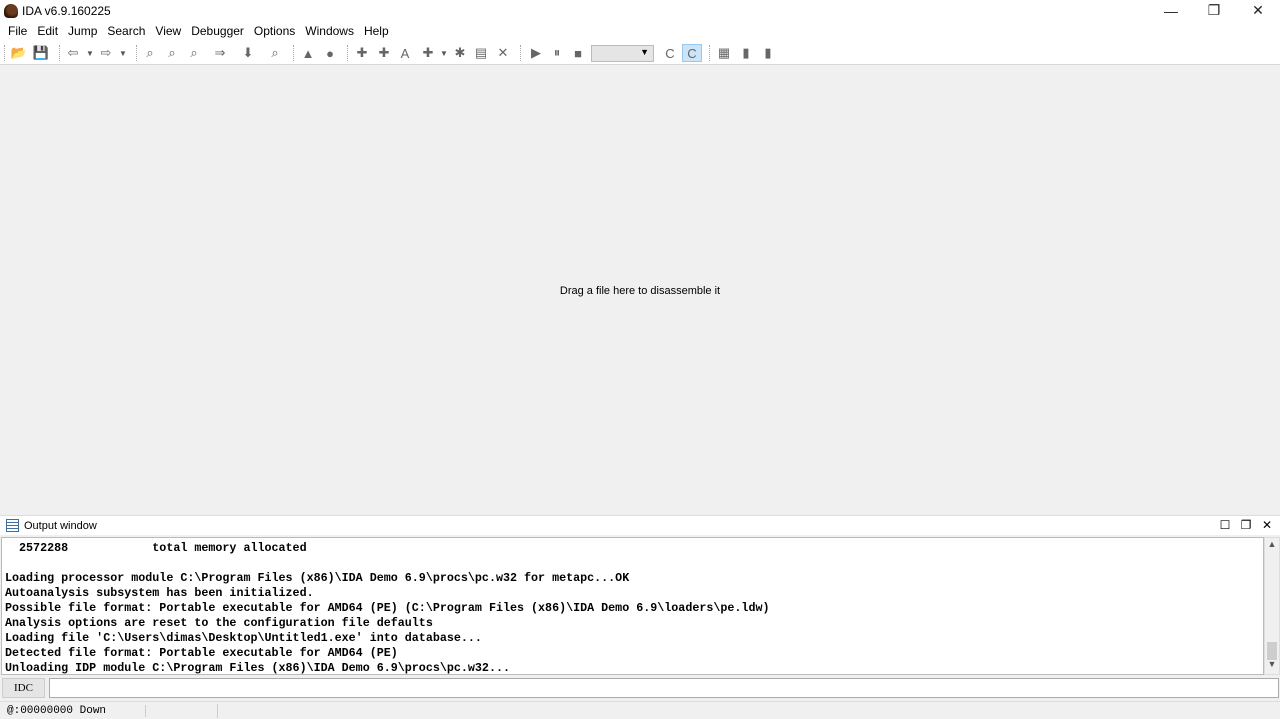  What do you see at coordinates (19, 53) in the screenshot?
I see `open-file-icon: 📂` at bounding box center [19, 53].